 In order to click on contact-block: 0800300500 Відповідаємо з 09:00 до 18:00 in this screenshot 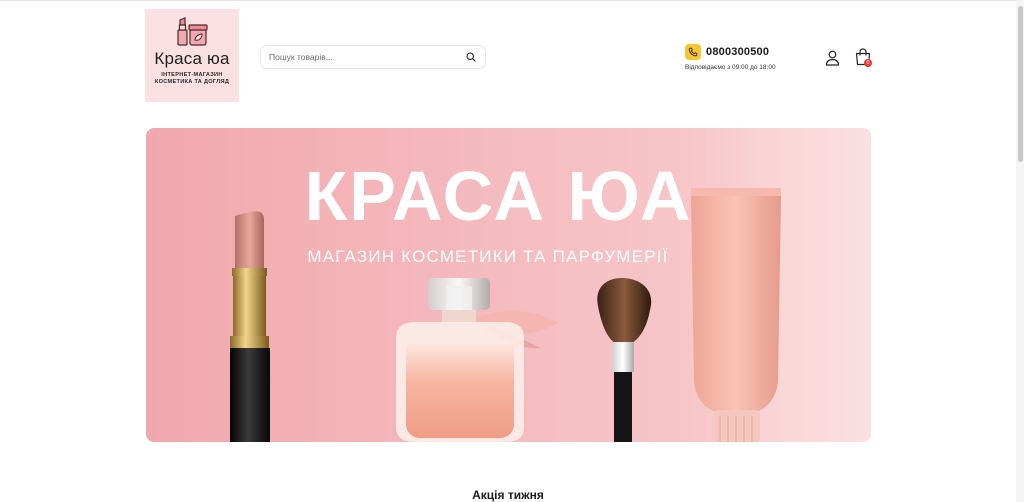, I will do `click(730, 57)`.